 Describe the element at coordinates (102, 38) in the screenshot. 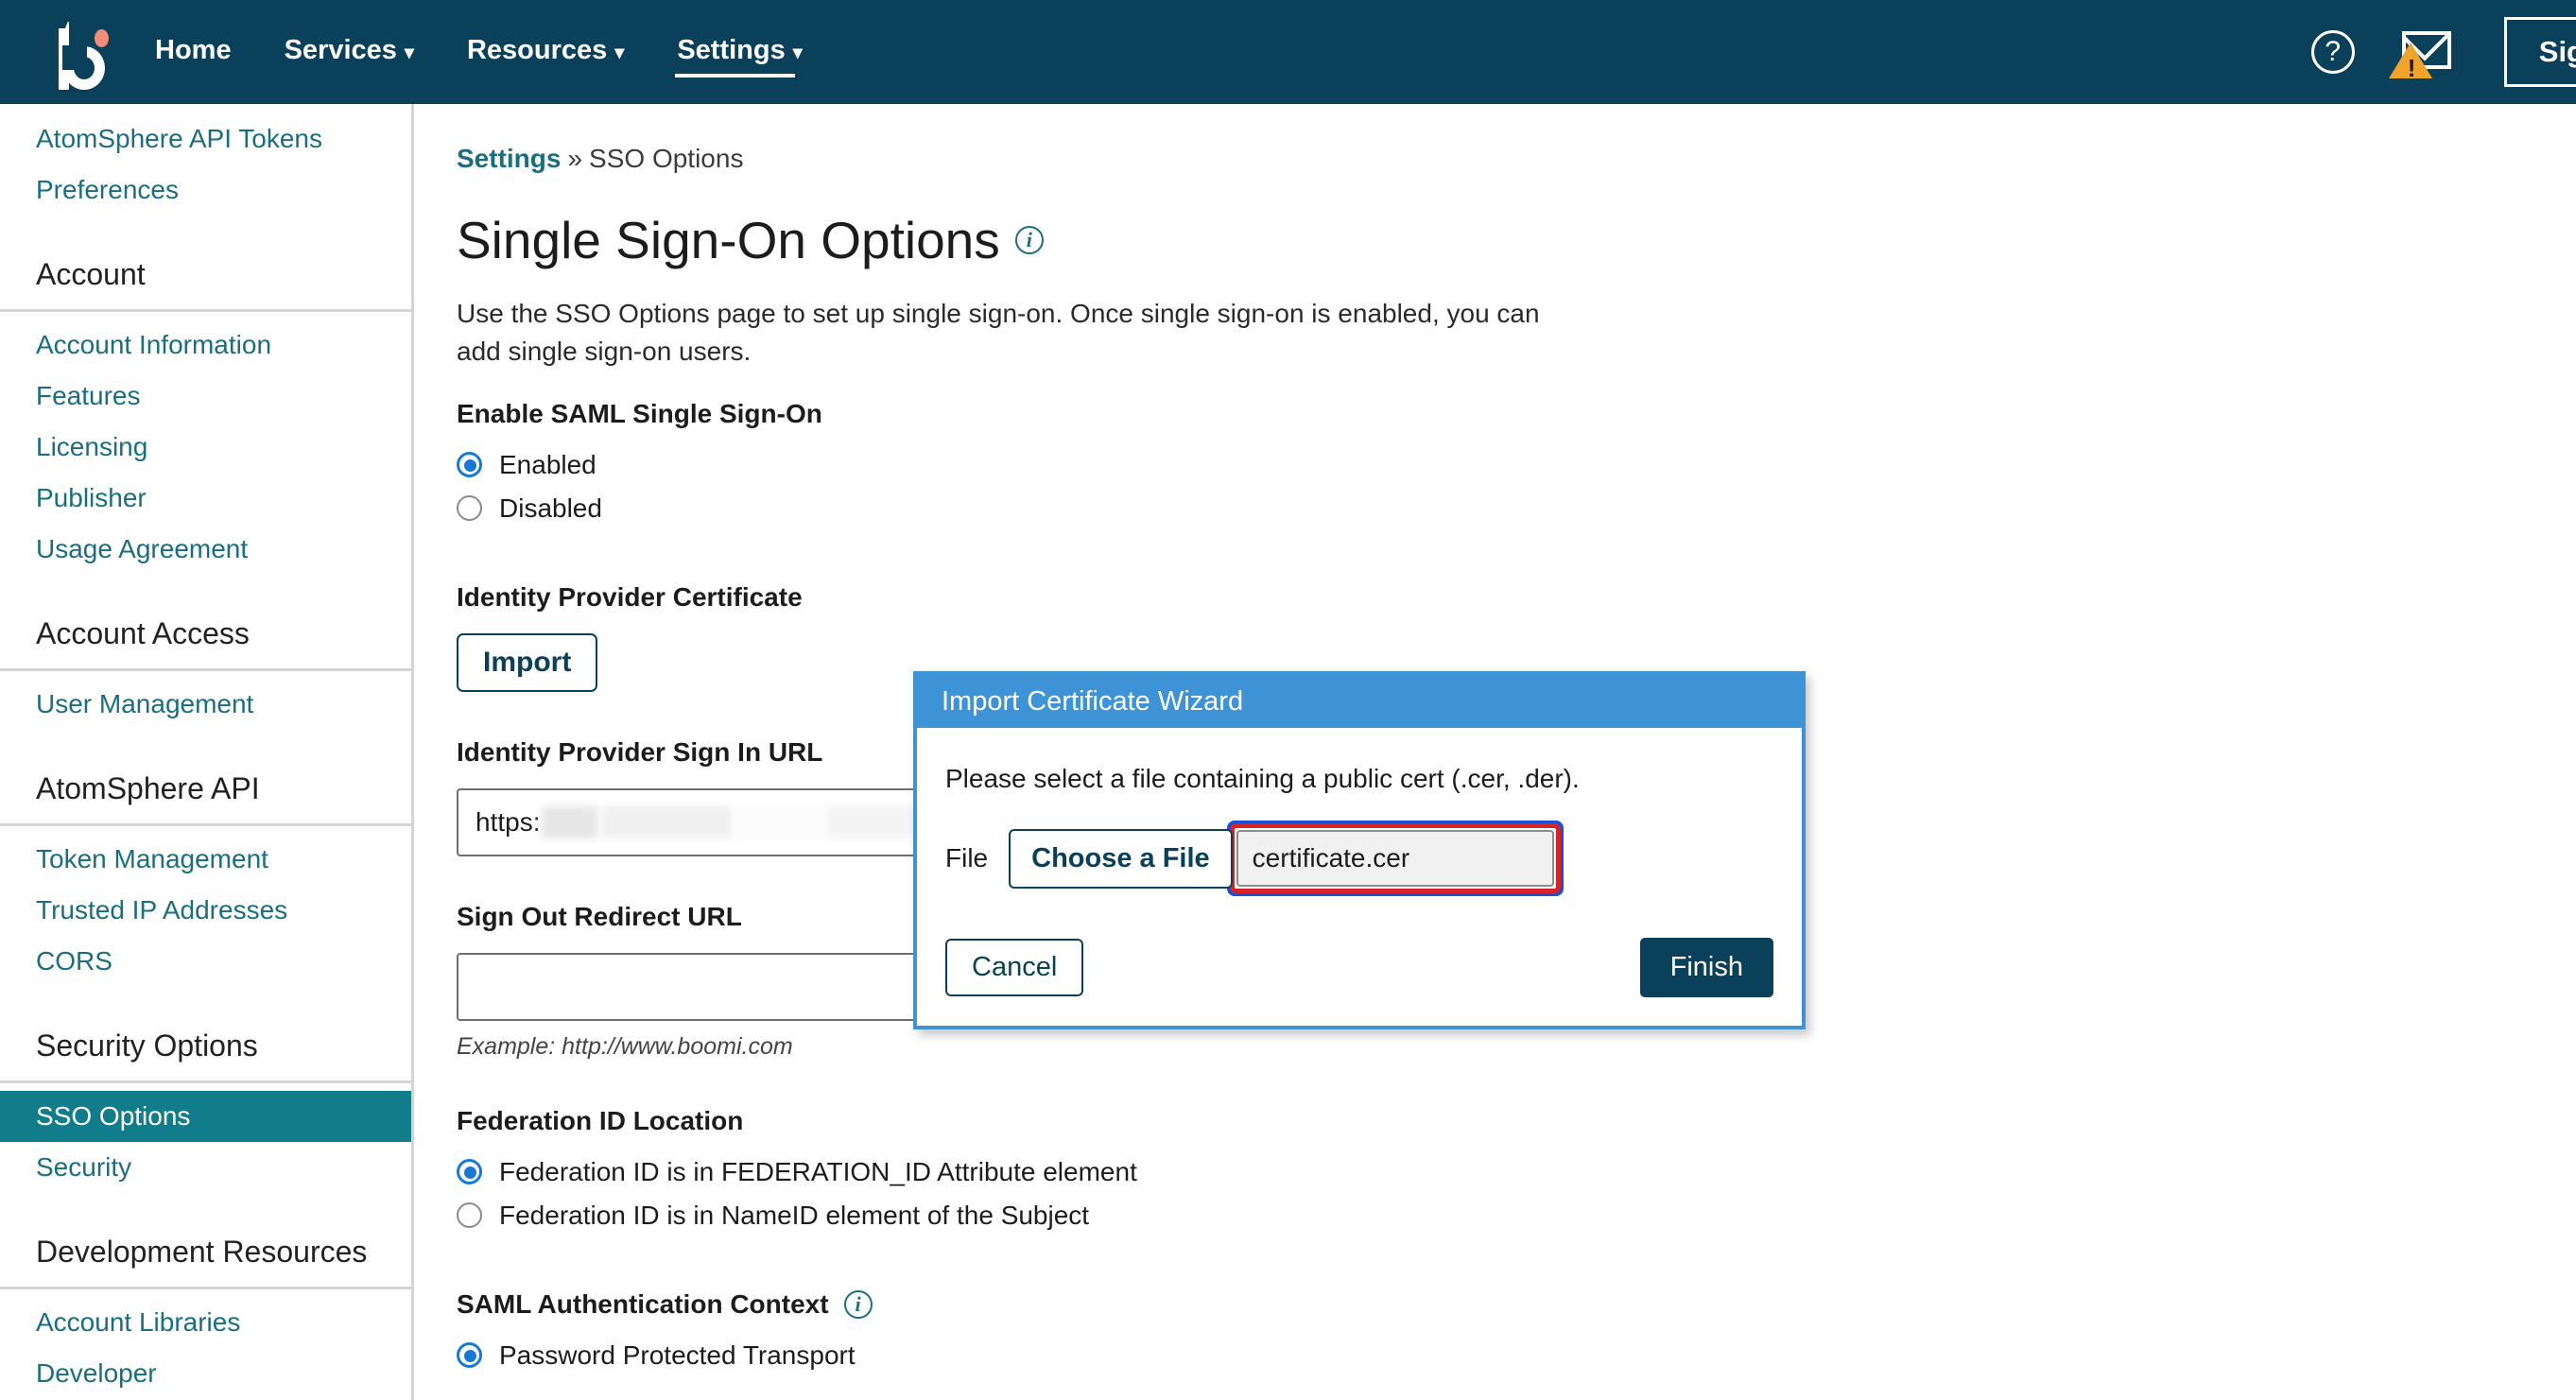

I see `logo-dot` at that location.